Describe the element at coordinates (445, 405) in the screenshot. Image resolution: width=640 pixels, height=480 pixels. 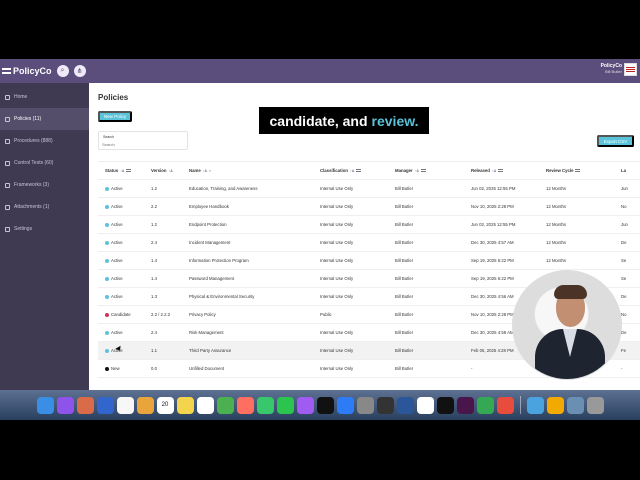
I see `capcut-icon` at that location.